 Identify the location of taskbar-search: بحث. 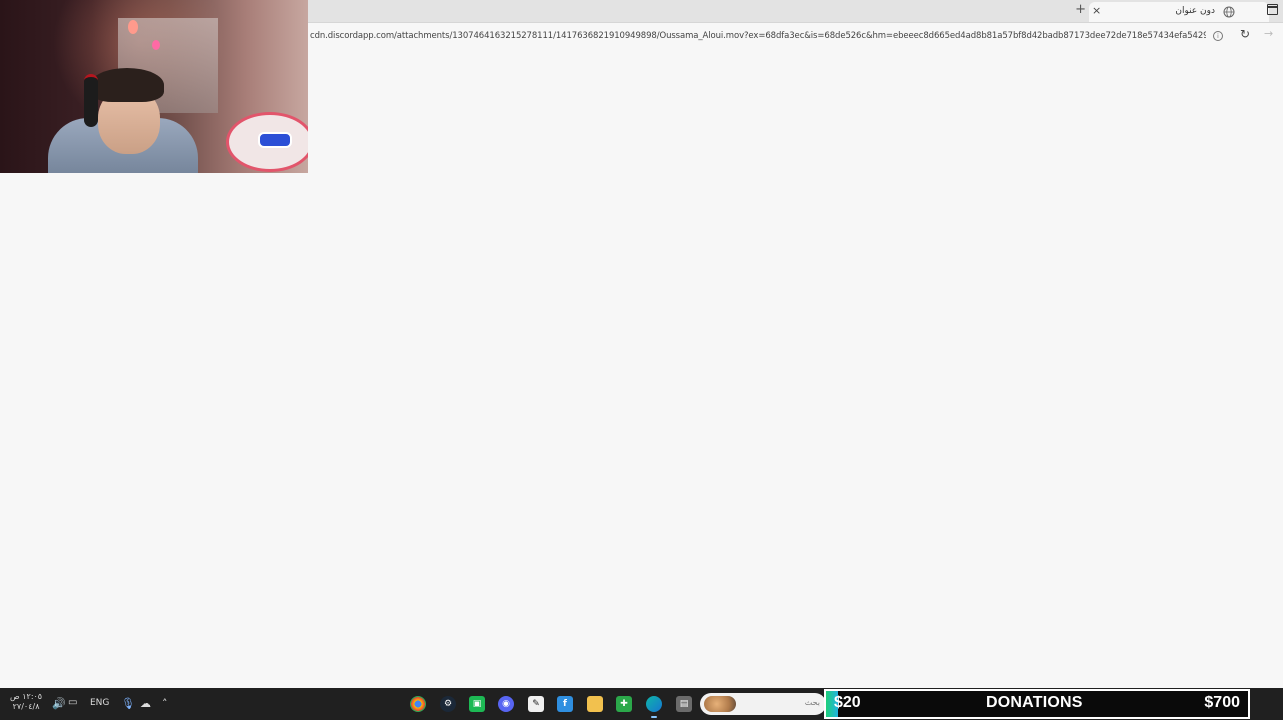
(763, 704).